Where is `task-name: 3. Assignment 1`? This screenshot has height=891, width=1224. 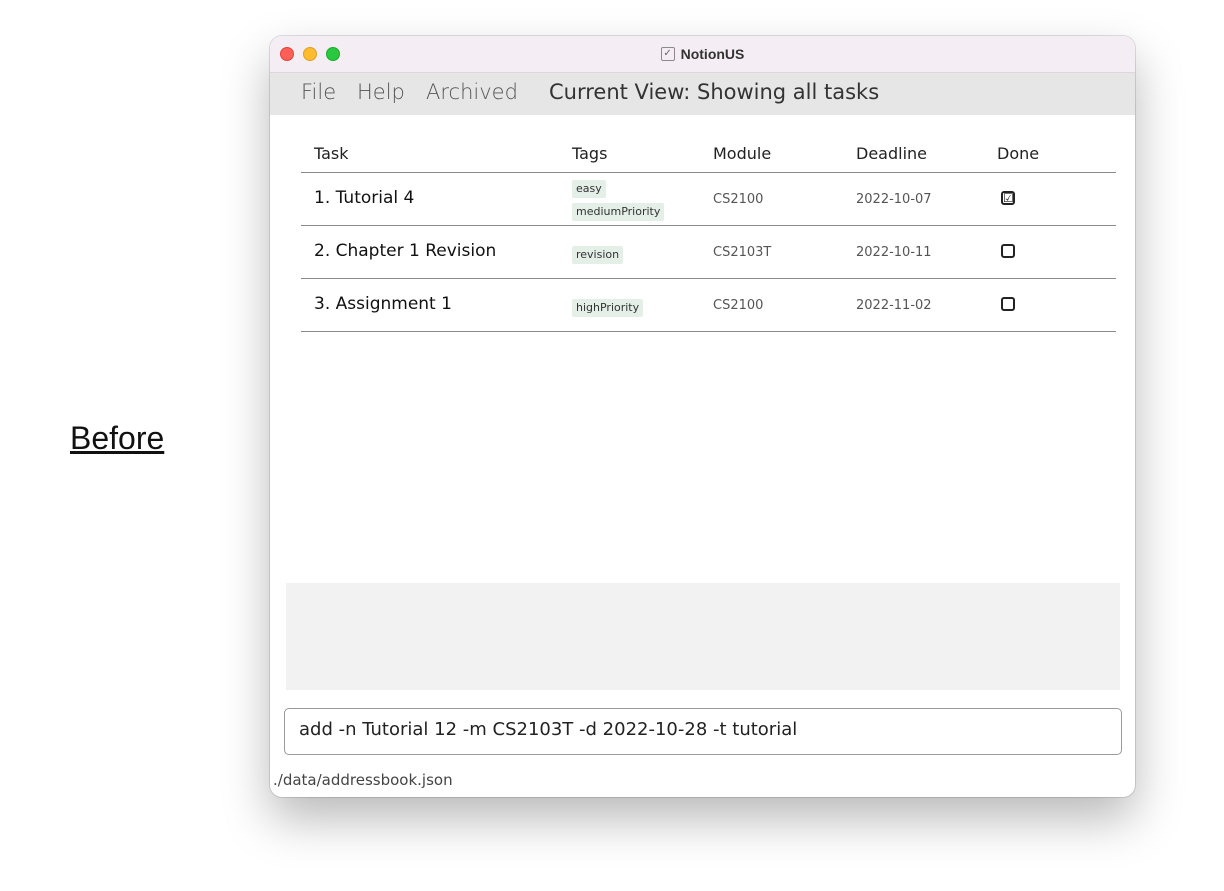
task-name: 3. Assignment 1 is located at coordinates (383, 304).